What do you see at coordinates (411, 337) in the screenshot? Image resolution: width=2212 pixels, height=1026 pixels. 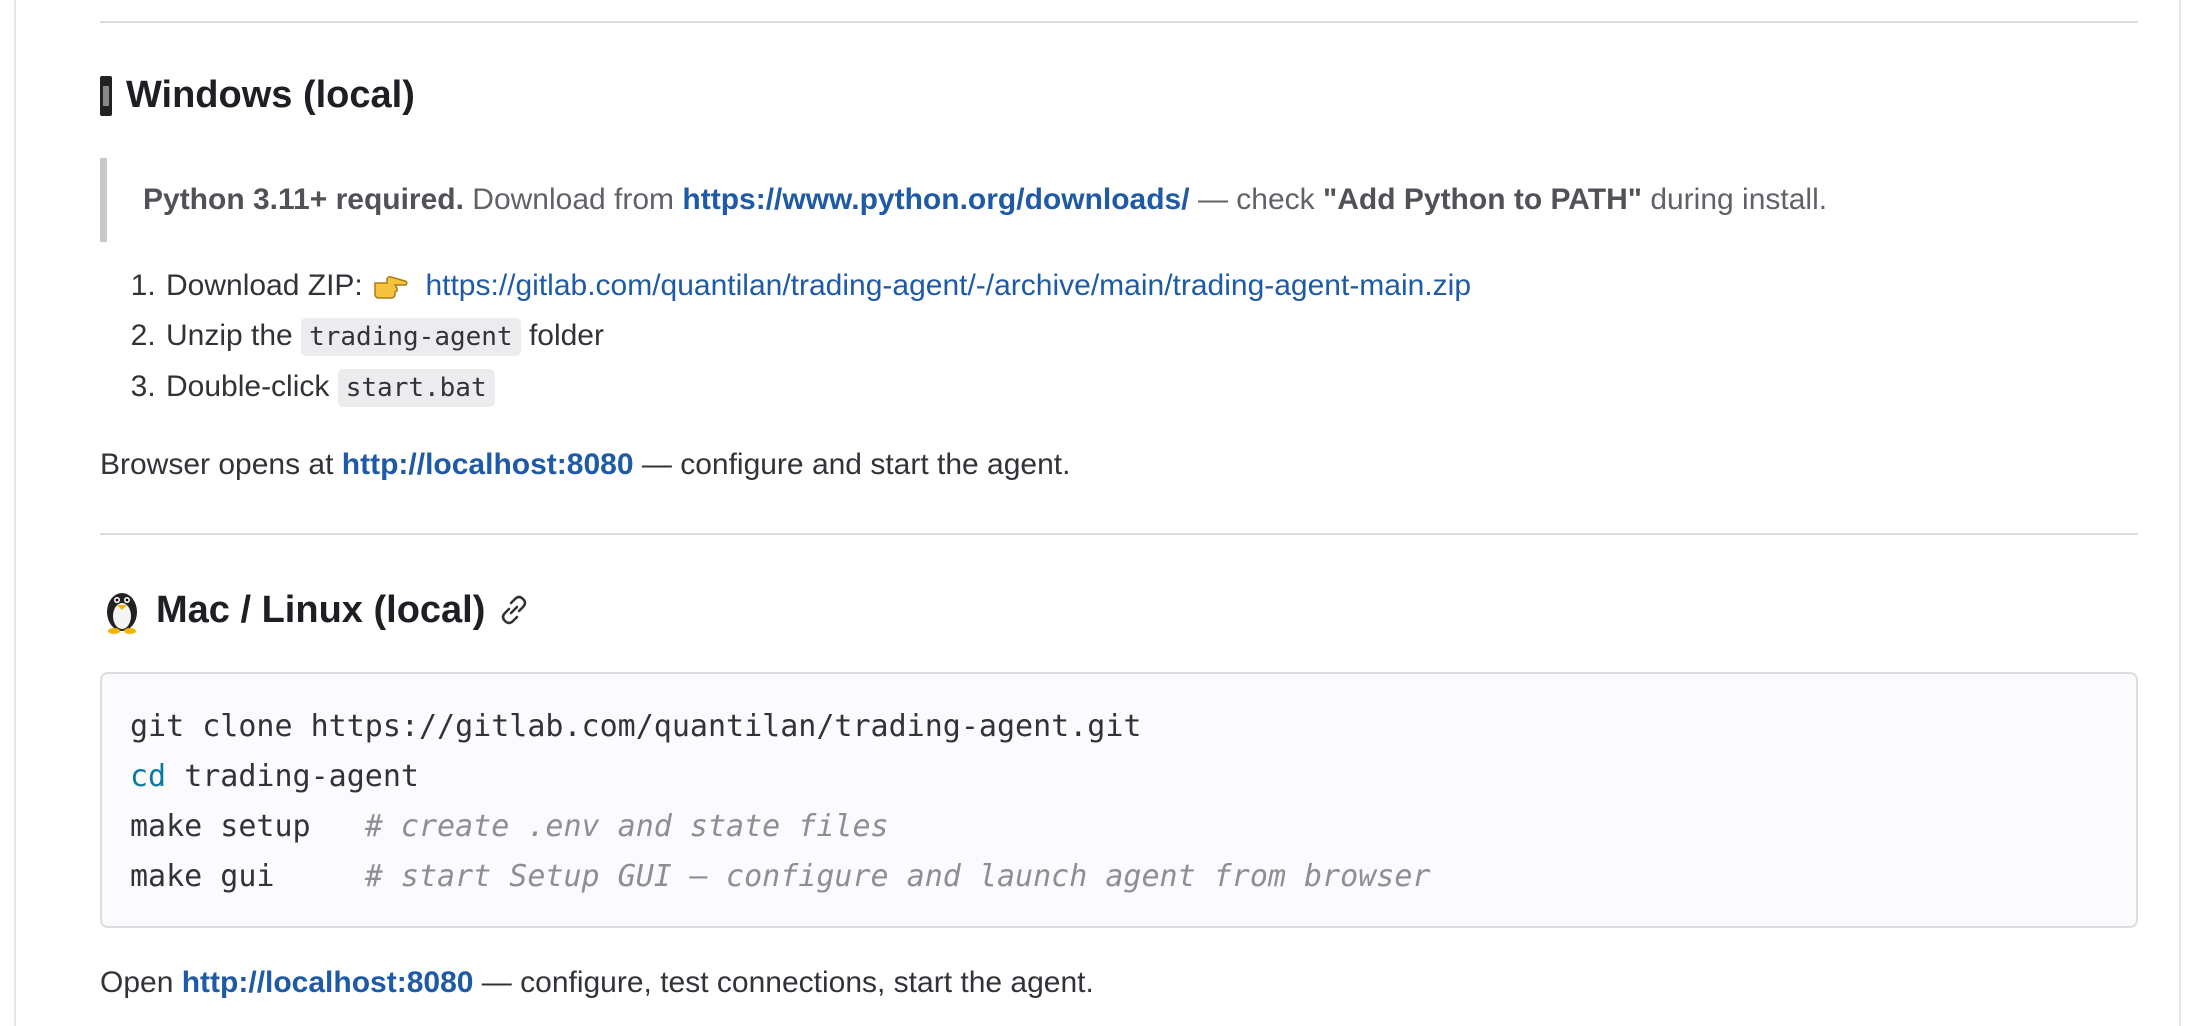 I see `inline-code: trading-agent` at bounding box center [411, 337].